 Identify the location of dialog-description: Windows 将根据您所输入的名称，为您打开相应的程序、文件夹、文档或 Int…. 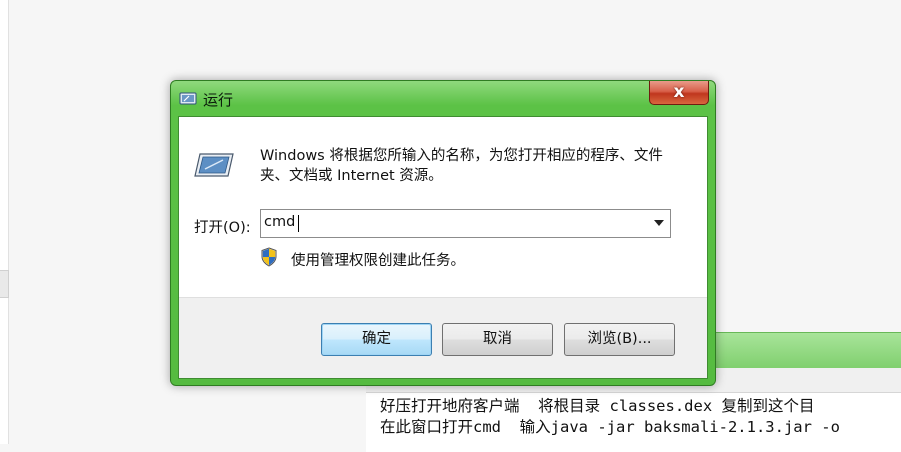
(461, 166).